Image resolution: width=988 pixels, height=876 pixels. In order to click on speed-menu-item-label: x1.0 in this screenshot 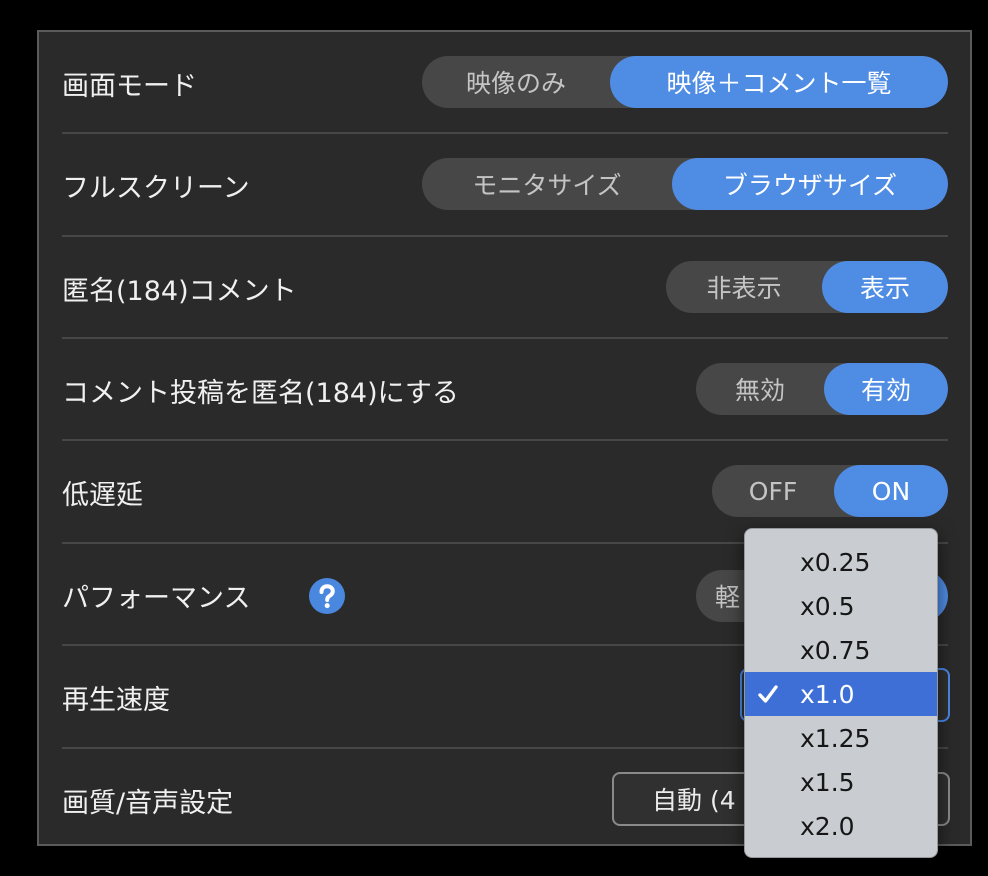, I will do `click(827, 694)`.